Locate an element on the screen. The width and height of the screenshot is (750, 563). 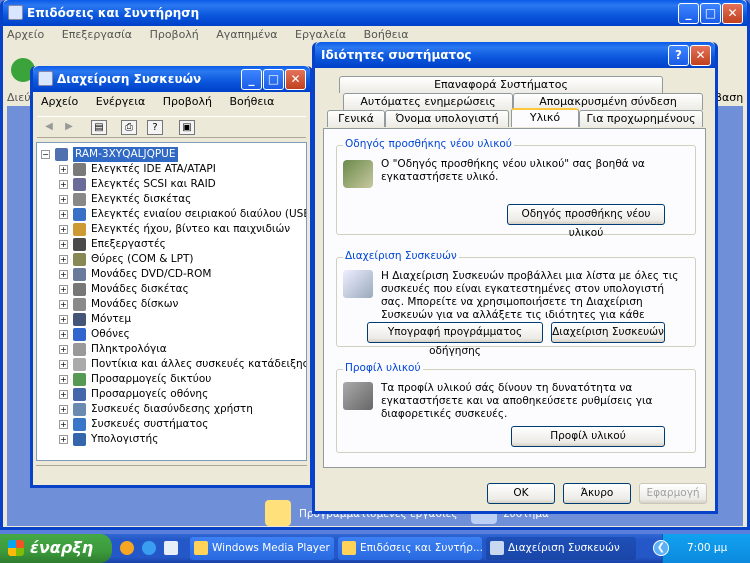
properties-icon: ? is located at coordinates (155, 127).